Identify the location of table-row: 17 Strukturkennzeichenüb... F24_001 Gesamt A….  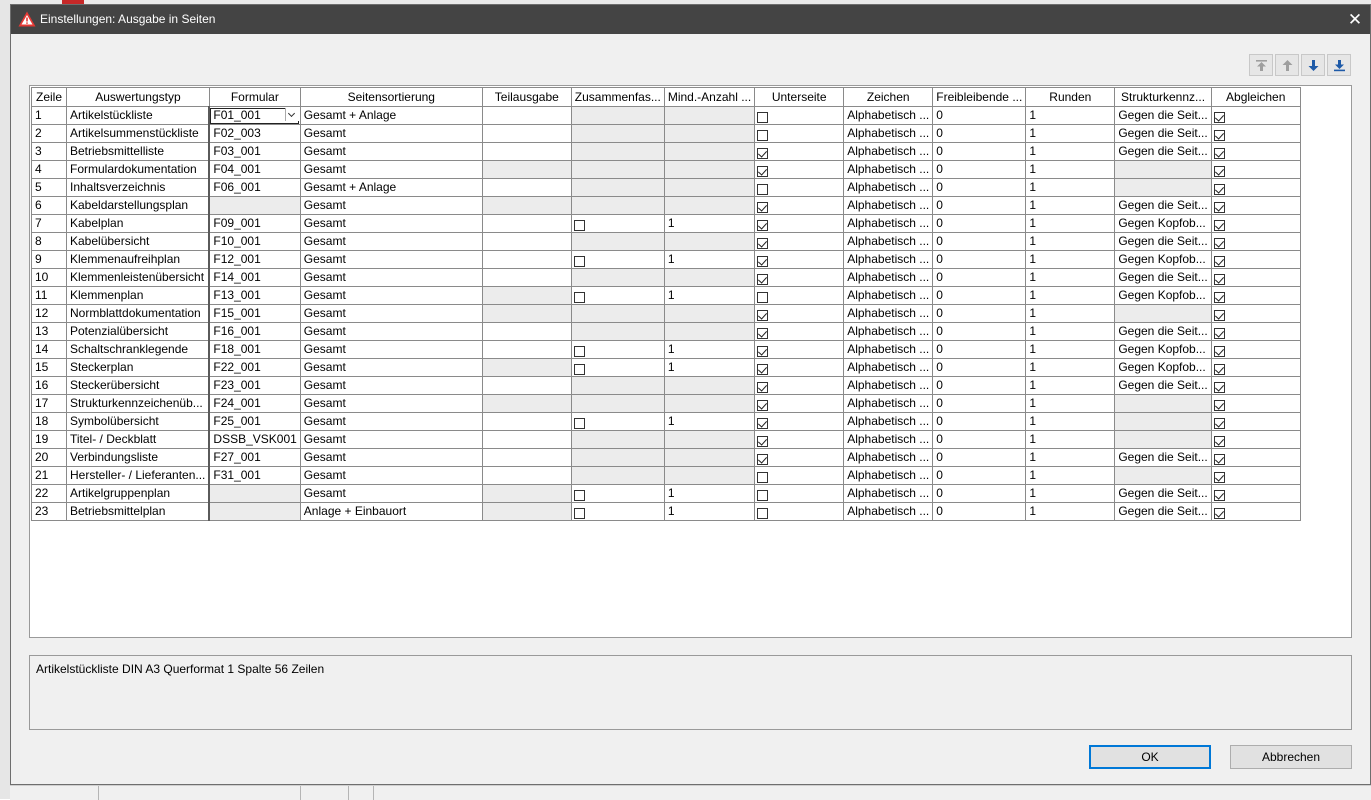
(666, 403).